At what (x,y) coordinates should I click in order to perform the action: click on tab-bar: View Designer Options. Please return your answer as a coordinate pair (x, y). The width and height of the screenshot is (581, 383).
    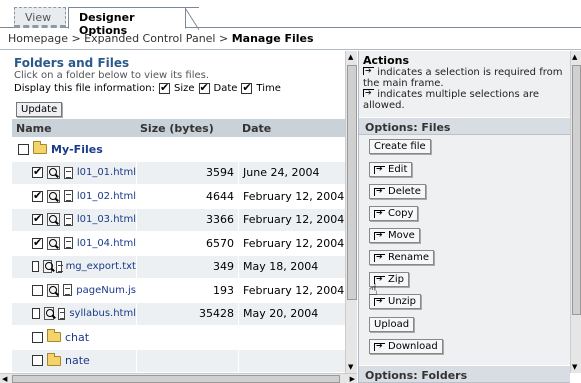
    Looking at the image, I should click on (290, 18).